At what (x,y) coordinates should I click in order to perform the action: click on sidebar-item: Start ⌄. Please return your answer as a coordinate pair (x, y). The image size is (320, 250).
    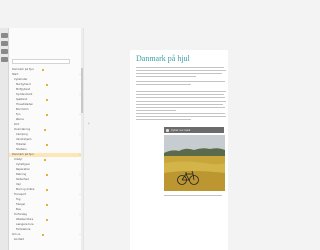
    Looking at the image, I should click on (46, 75).